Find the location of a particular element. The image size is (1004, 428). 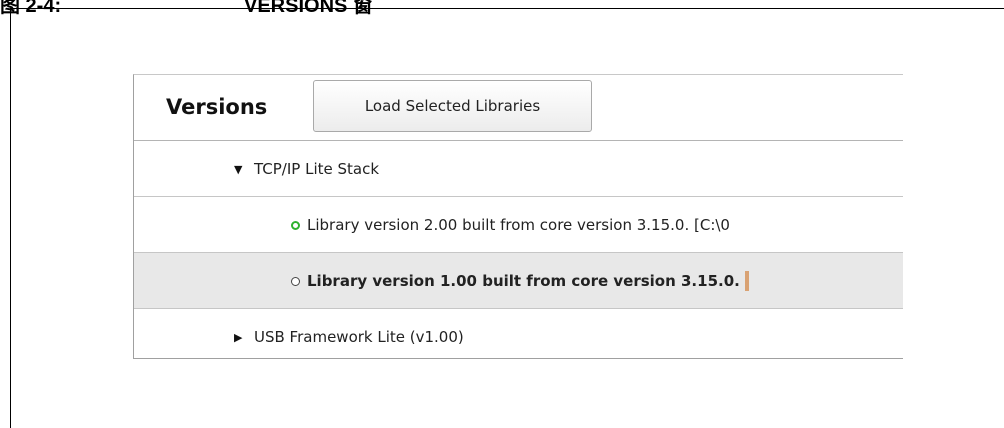

inactive-status-icon is located at coordinates (295, 281).